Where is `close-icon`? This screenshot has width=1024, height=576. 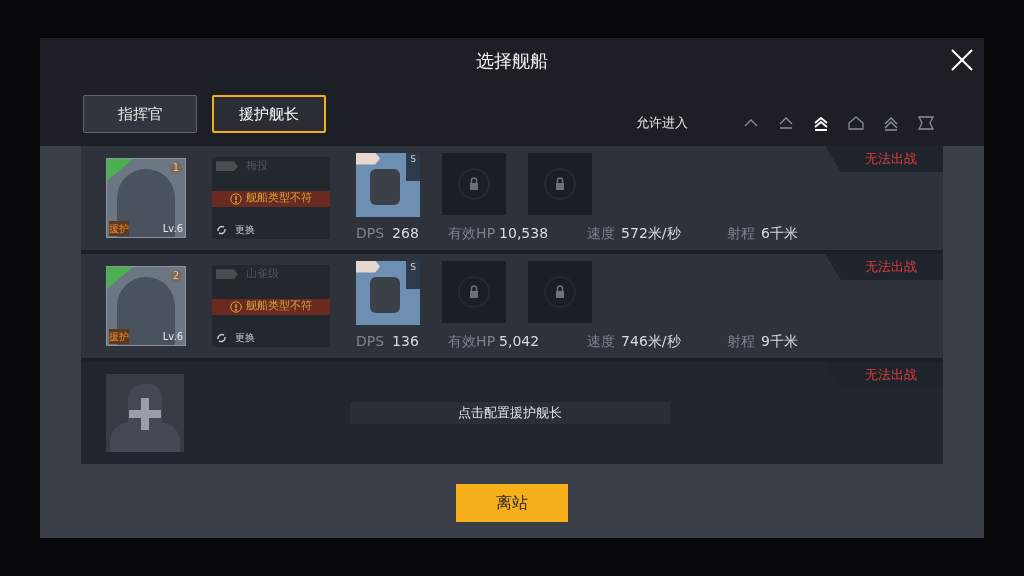 close-icon is located at coordinates (962, 60).